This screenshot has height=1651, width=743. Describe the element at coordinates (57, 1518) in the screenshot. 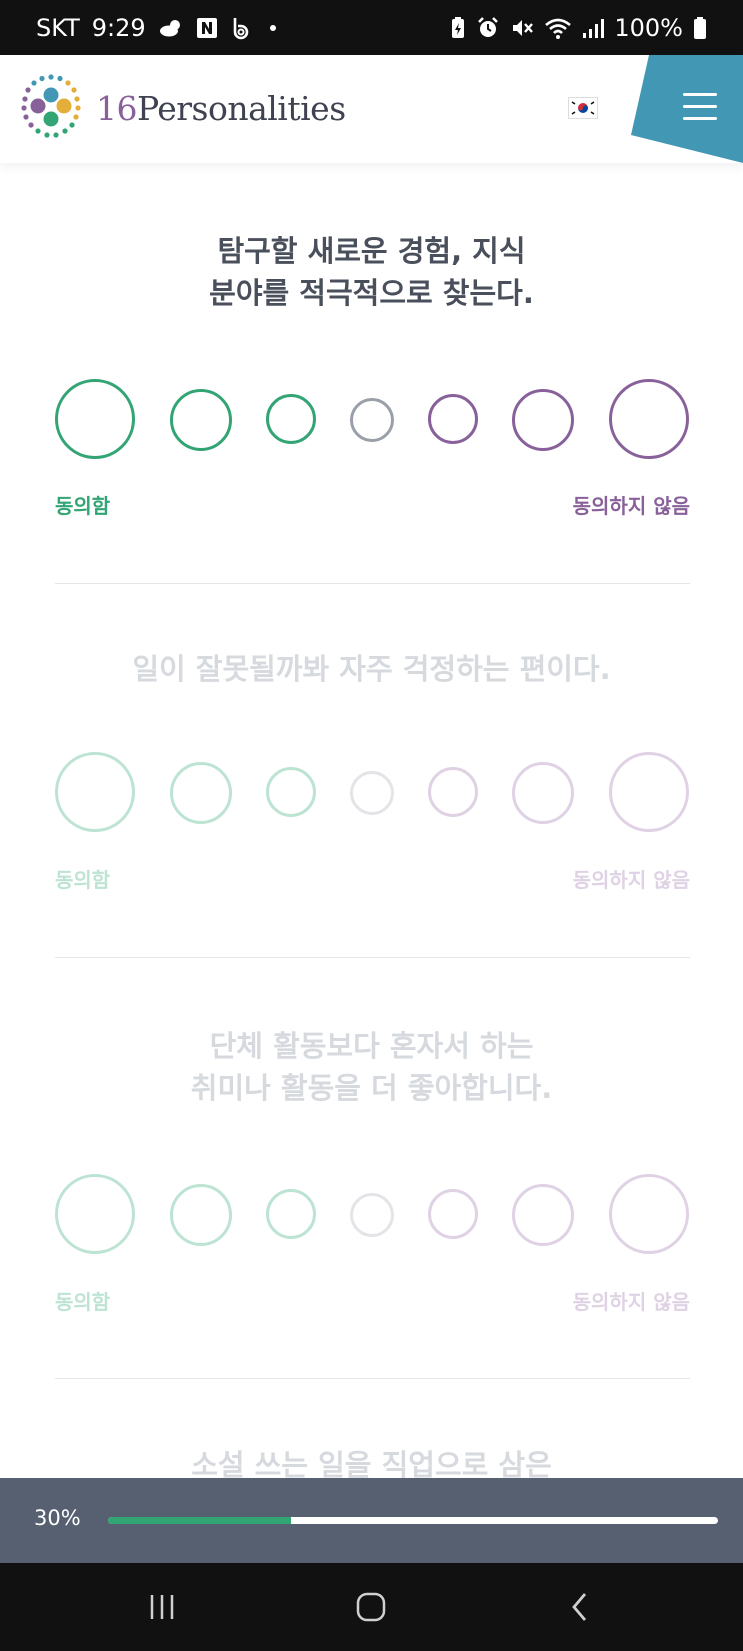

I see `progress-percentage: 30%` at that location.